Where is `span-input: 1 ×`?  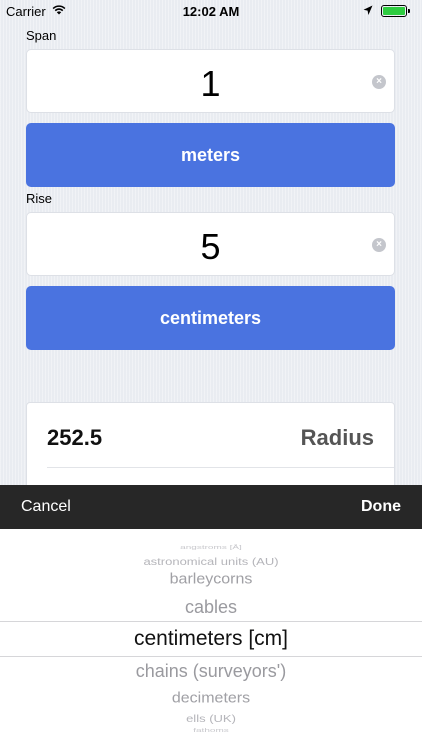
span-input: 1 × is located at coordinates (210, 81).